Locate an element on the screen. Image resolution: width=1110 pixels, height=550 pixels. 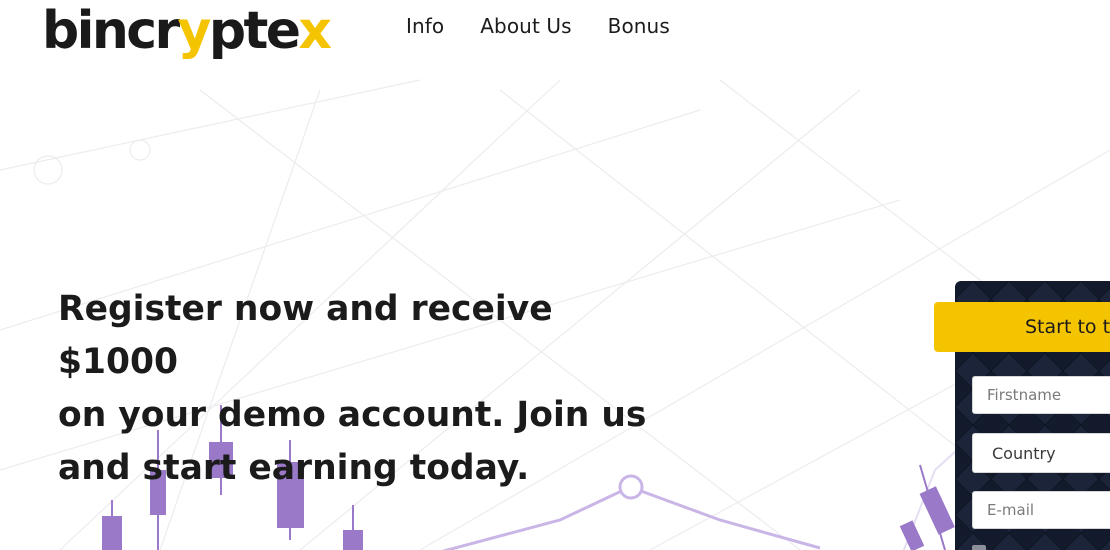
logo-part-pte: pte is located at coordinates (254, 31).